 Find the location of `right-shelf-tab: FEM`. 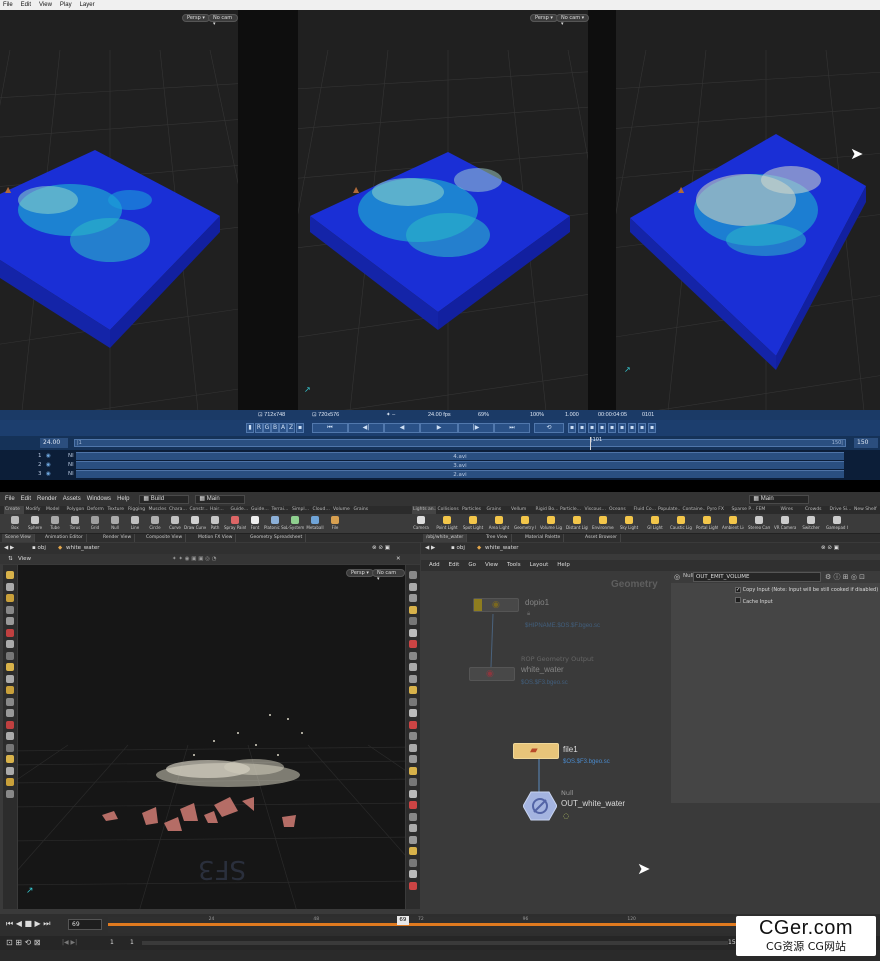

right-shelf-tab: FEM is located at coordinates (767, 510).